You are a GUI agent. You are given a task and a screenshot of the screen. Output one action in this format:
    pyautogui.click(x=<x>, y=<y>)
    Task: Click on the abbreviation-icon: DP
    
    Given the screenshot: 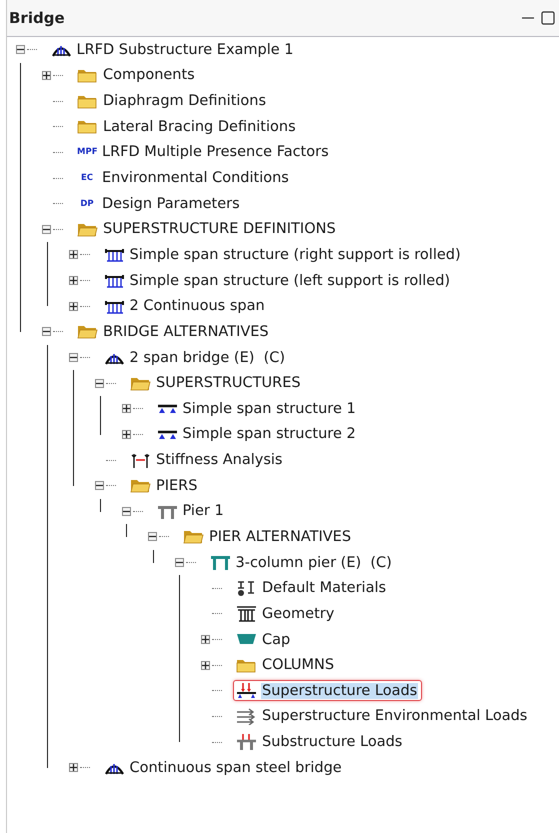 What is the action you would take?
    pyautogui.click(x=87, y=203)
    